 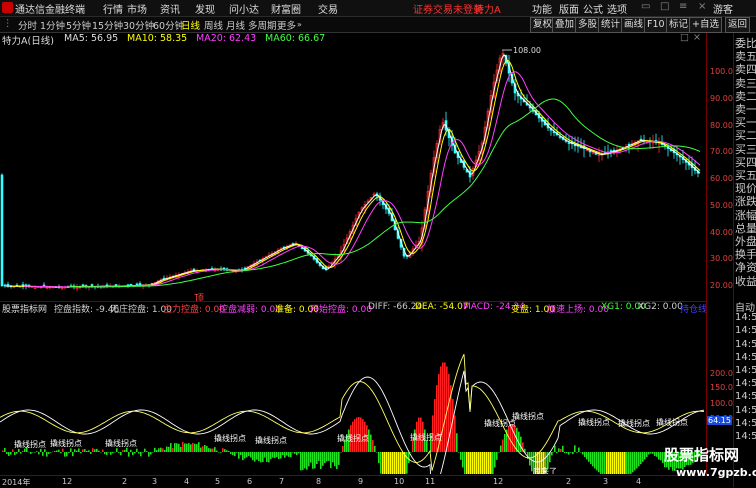 I want to click on peak-price-label: 108.00, so click(x=527, y=50).